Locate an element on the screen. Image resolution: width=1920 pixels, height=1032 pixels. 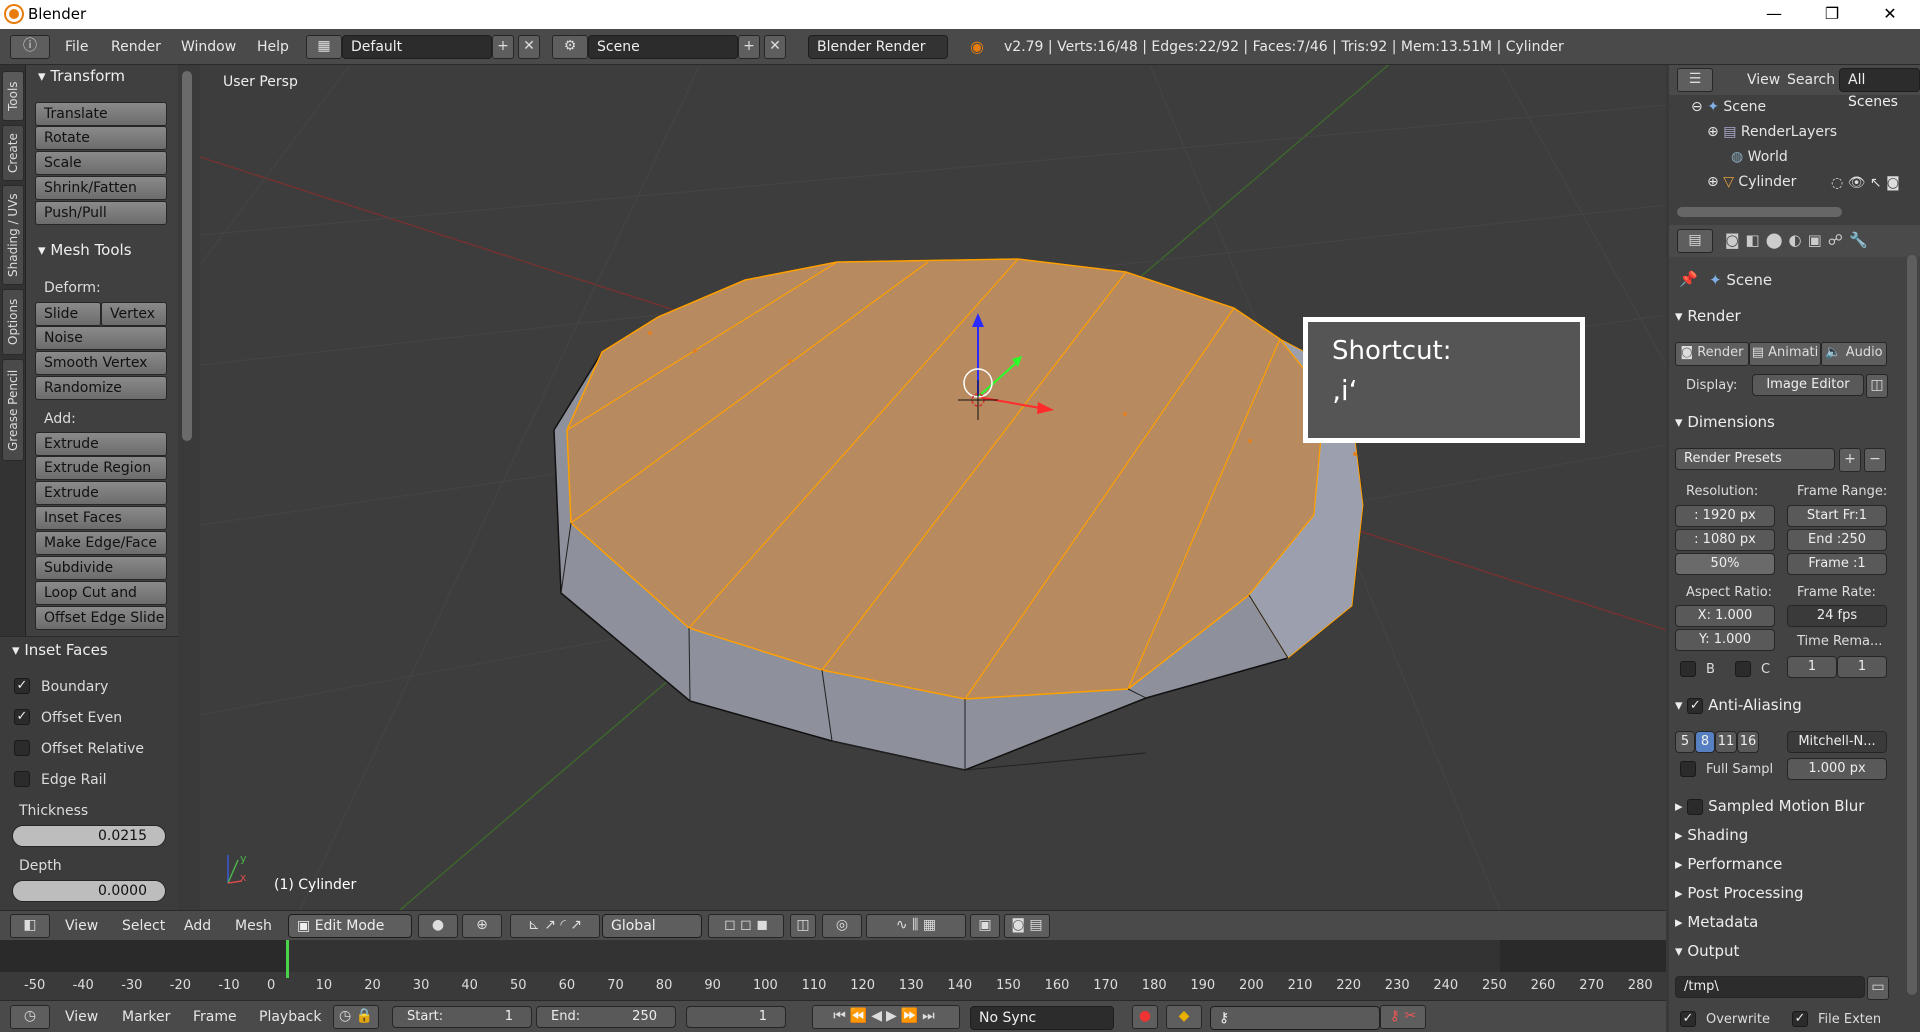
remove-preset-icon: − is located at coordinates (1875, 460).